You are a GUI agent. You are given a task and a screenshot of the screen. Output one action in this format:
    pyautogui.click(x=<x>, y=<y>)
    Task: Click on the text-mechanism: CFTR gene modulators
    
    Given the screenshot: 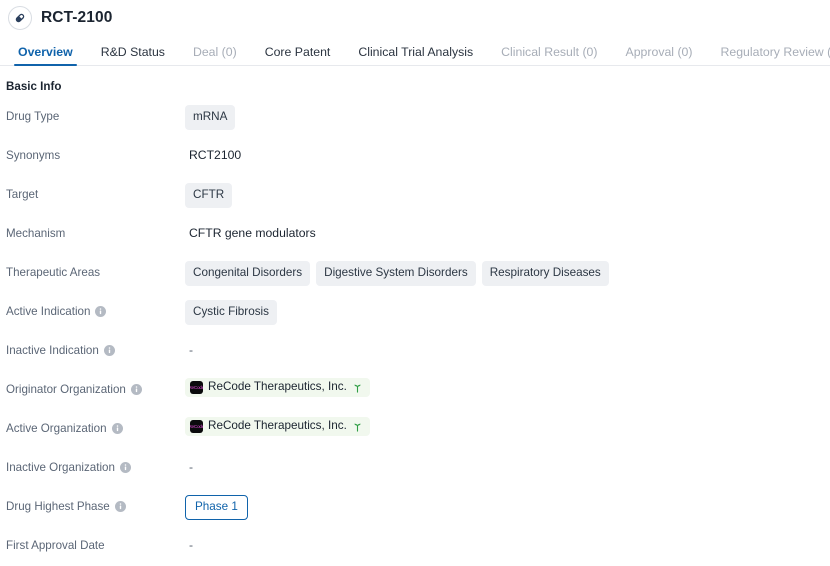 What is the action you would take?
    pyautogui.click(x=252, y=233)
    